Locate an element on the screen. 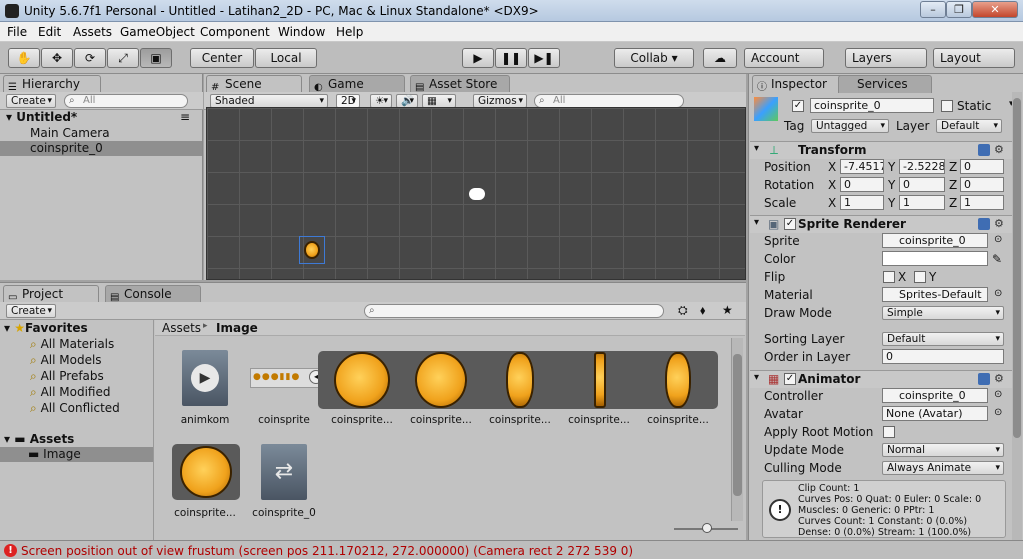  camera-gizmo-icon is located at coordinates (477, 194).